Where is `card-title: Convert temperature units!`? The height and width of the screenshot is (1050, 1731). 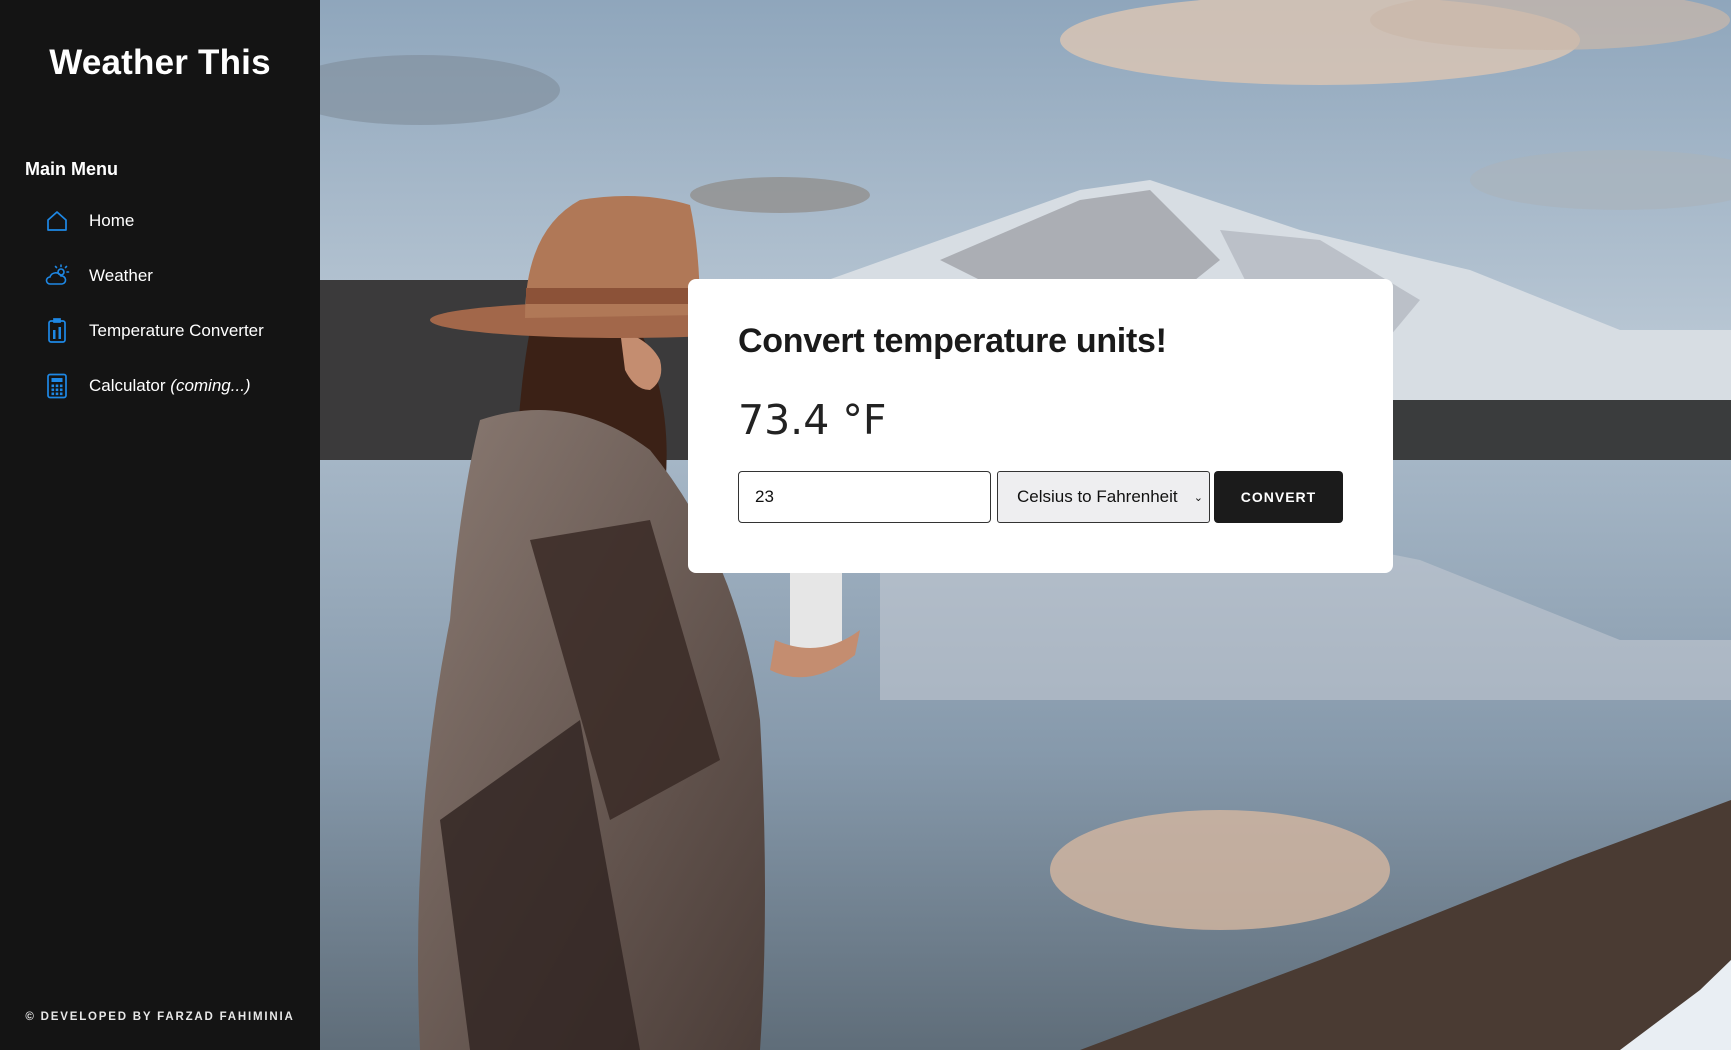 card-title: Convert temperature units! is located at coordinates (952, 341).